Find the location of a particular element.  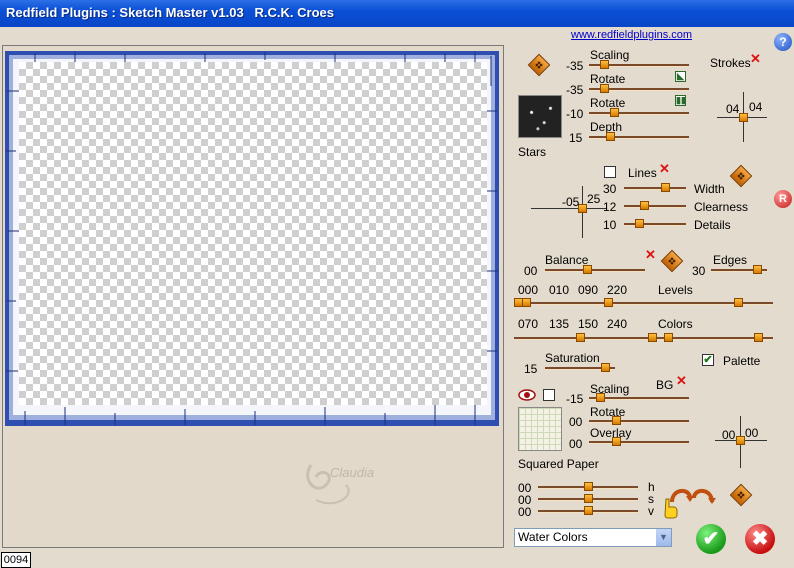

rotate-mirror-toggle: ◣ is located at coordinates (680, 76).